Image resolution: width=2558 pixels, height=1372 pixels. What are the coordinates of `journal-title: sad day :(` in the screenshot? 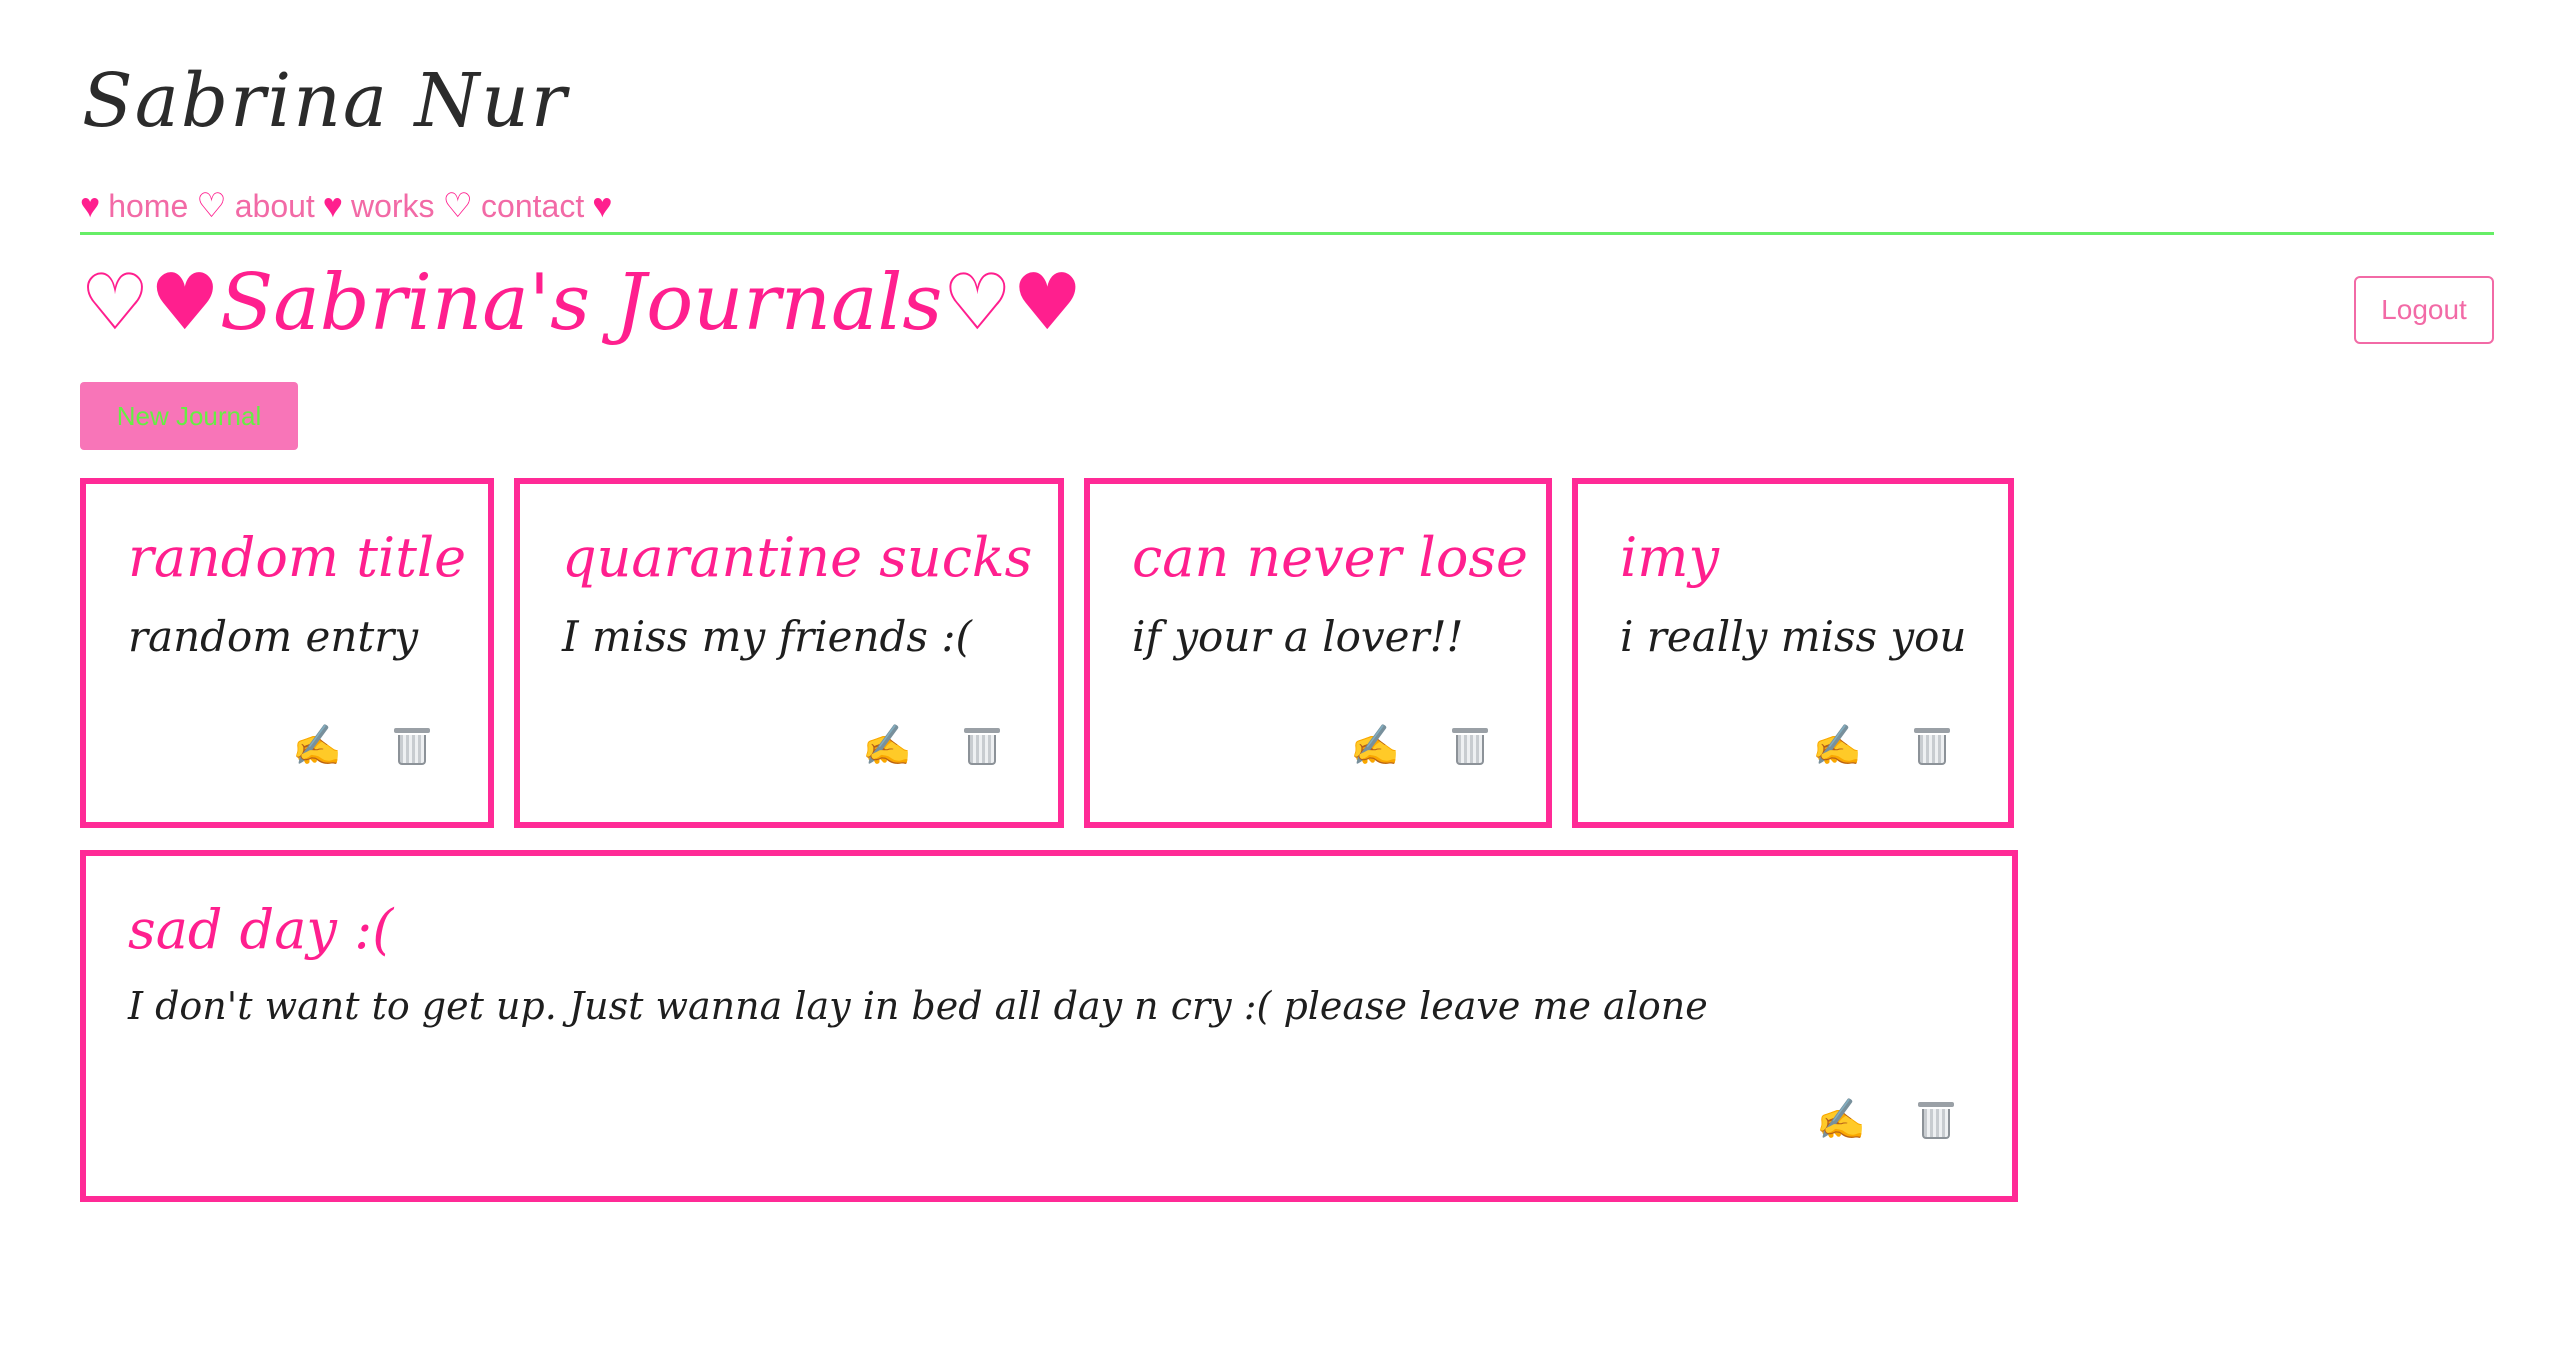 It's located at (261, 929).